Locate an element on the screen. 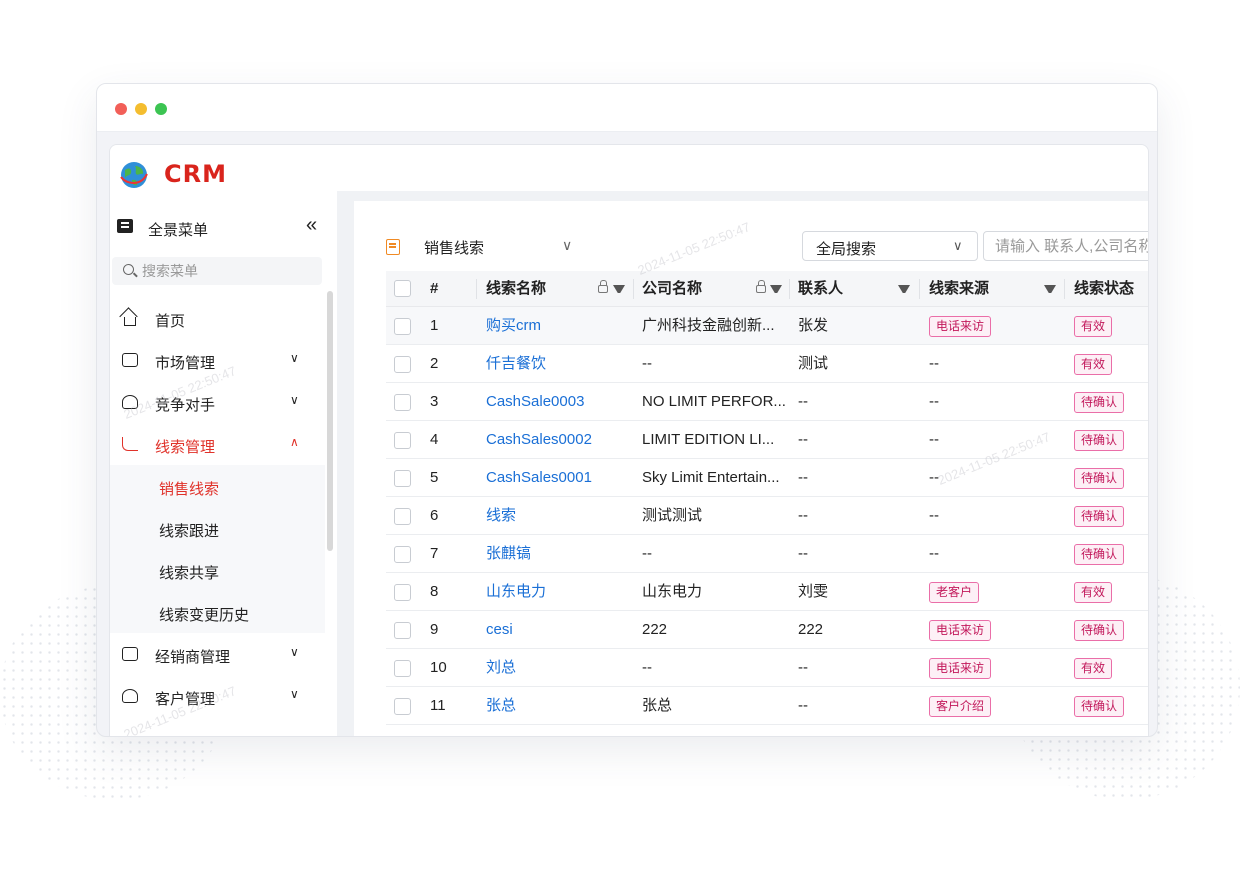  lead-name-link: 山东电力 is located at coordinates (516, 592).